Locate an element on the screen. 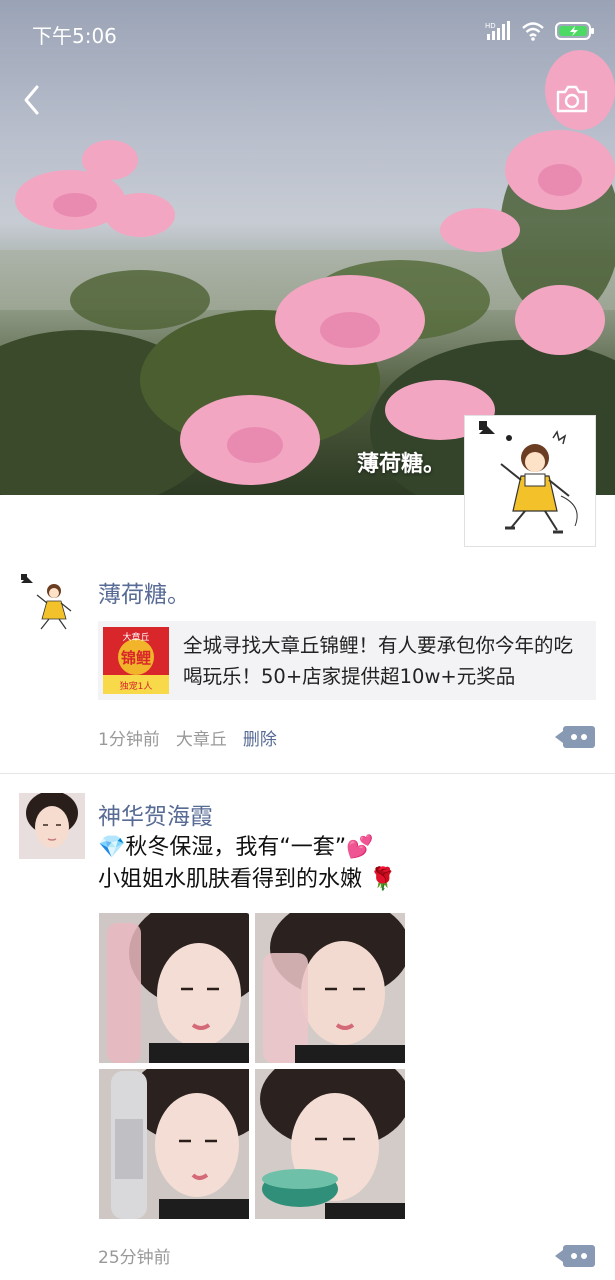 The width and height of the screenshot is (615, 1280). status-icons: HD is located at coordinates (540, 33).